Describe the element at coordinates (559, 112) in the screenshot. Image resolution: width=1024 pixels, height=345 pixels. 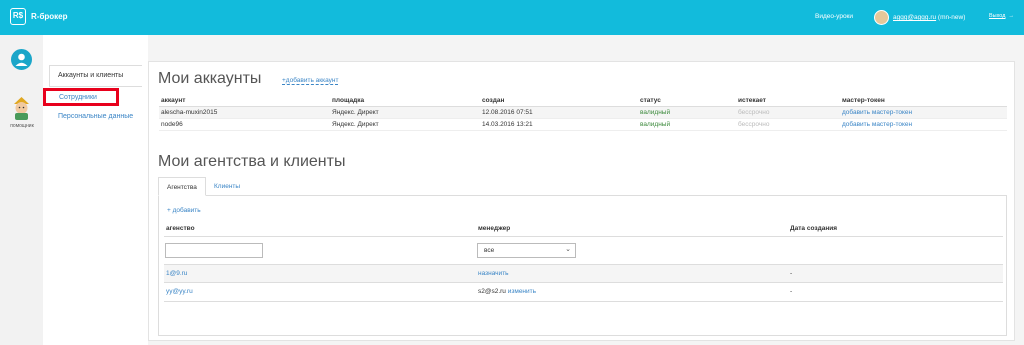
I see `account-created: 12.08.2016 07:51` at that location.